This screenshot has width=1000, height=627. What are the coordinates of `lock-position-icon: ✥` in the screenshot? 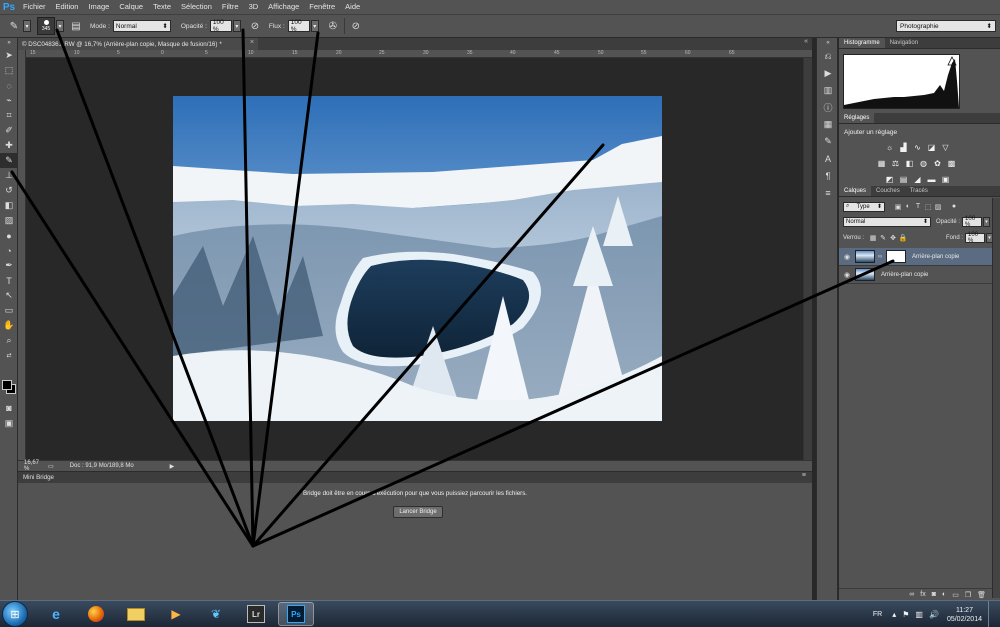 It's located at (893, 238).